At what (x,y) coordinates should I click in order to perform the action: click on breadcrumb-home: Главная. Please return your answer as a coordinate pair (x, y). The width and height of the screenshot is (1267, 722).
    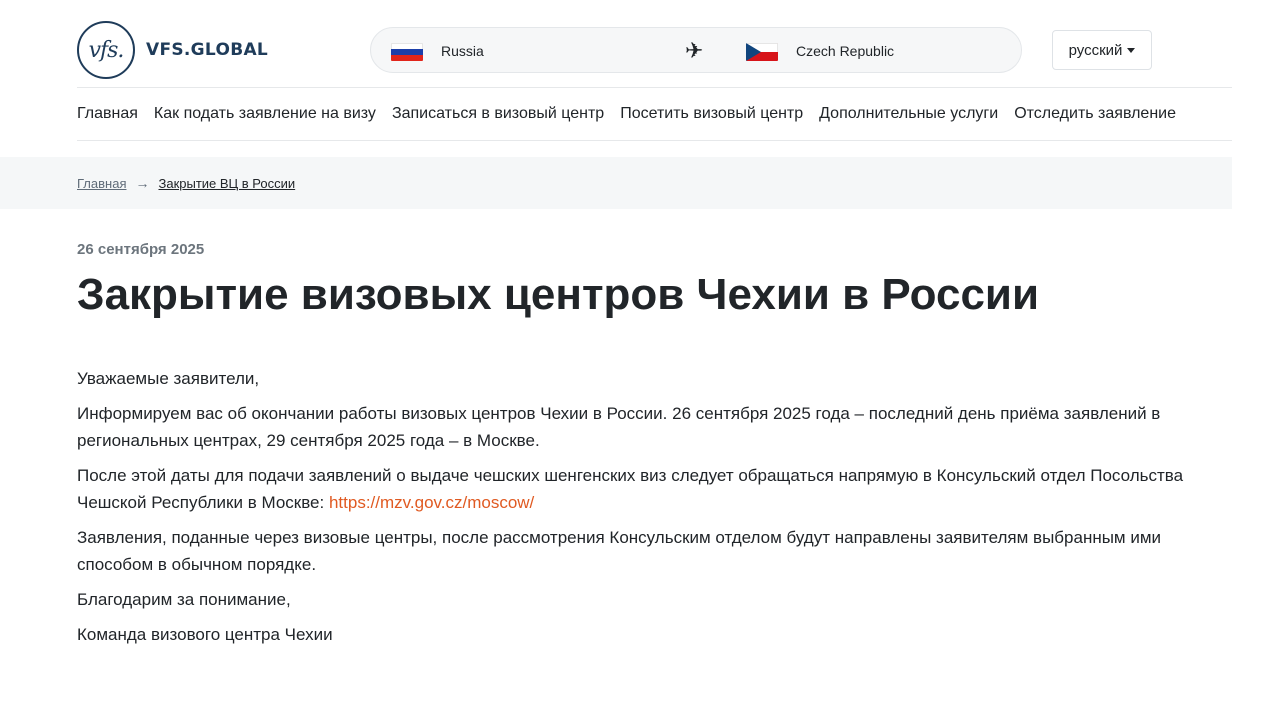
    Looking at the image, I should click on (101, 183).